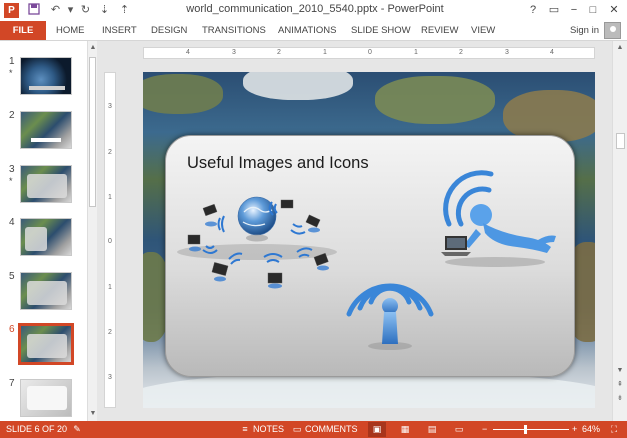  Describe the element at coordinates (432, 429) in the screenshot. I see `reading-view-icon: ▤` at that location.